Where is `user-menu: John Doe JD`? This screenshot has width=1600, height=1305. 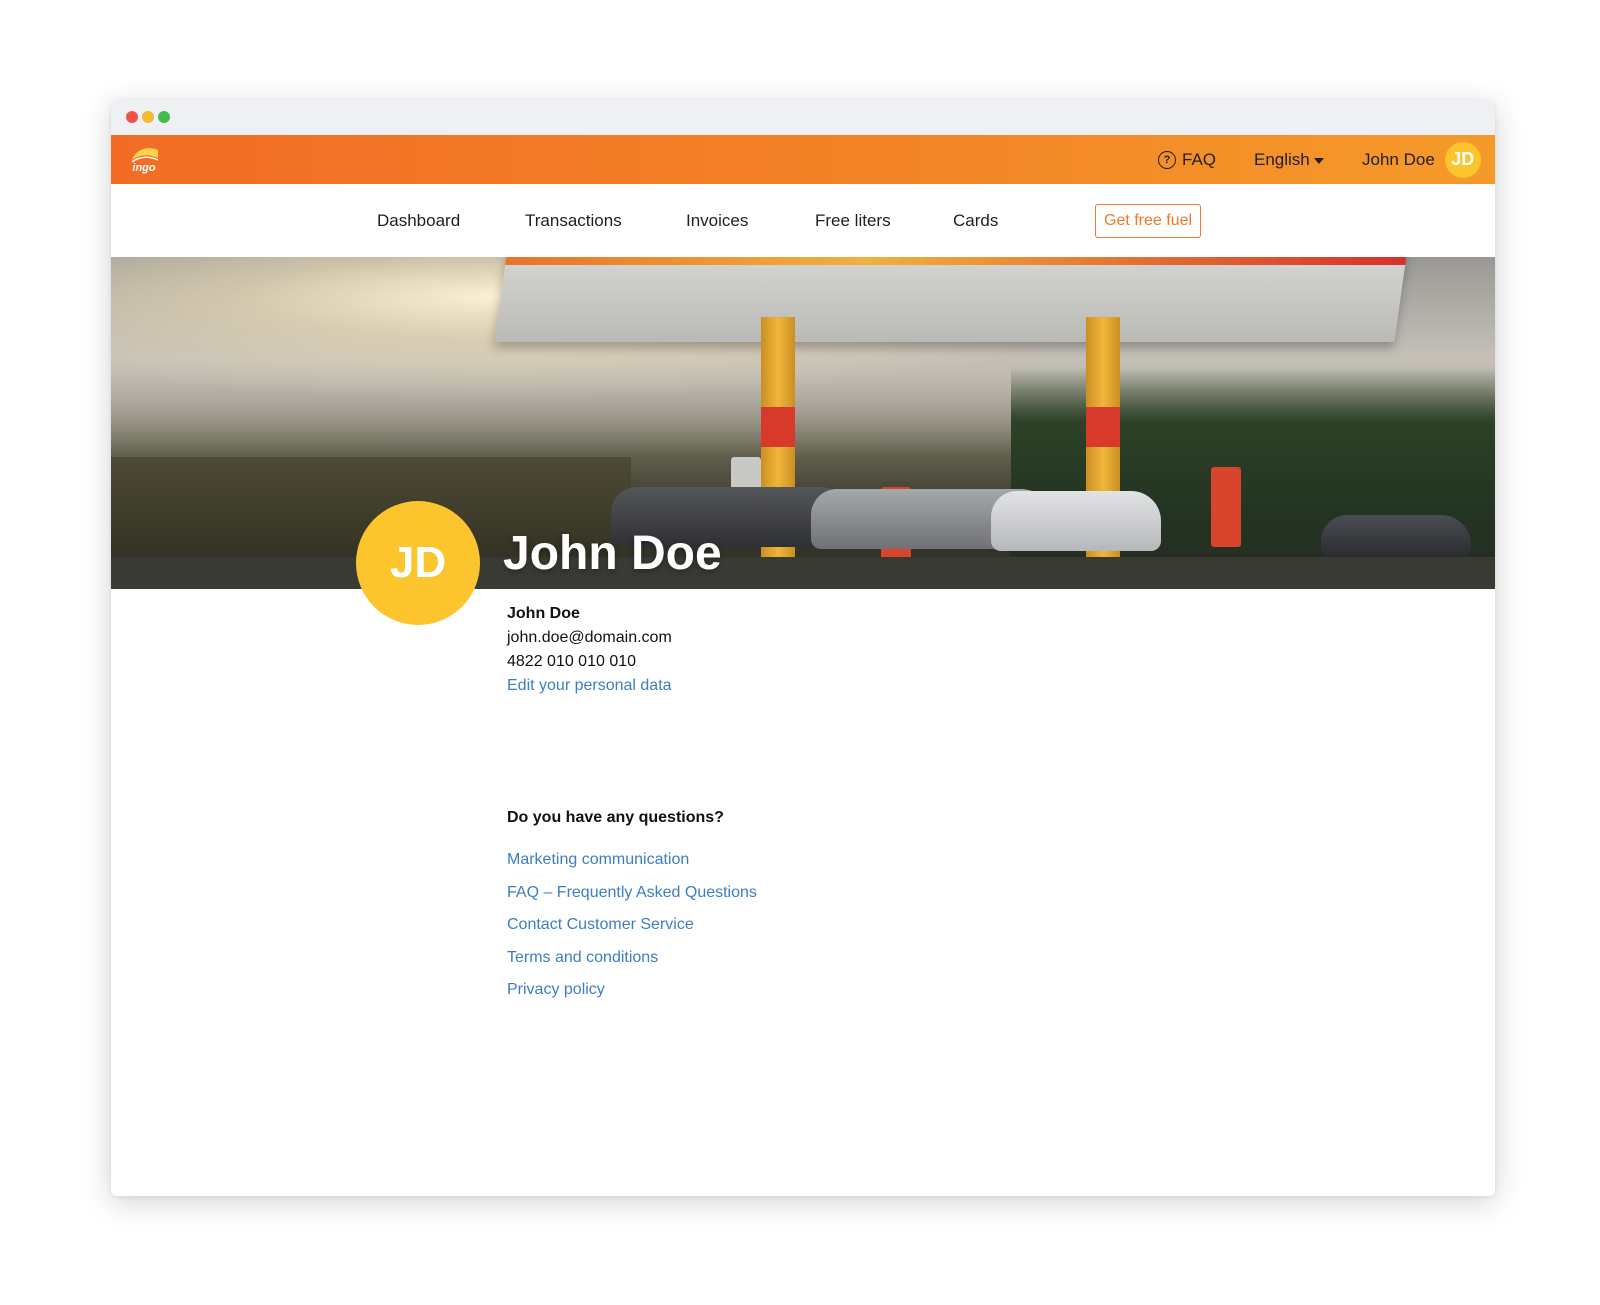
user-menu: John Doe JD is located at coordinates (1421, 159).